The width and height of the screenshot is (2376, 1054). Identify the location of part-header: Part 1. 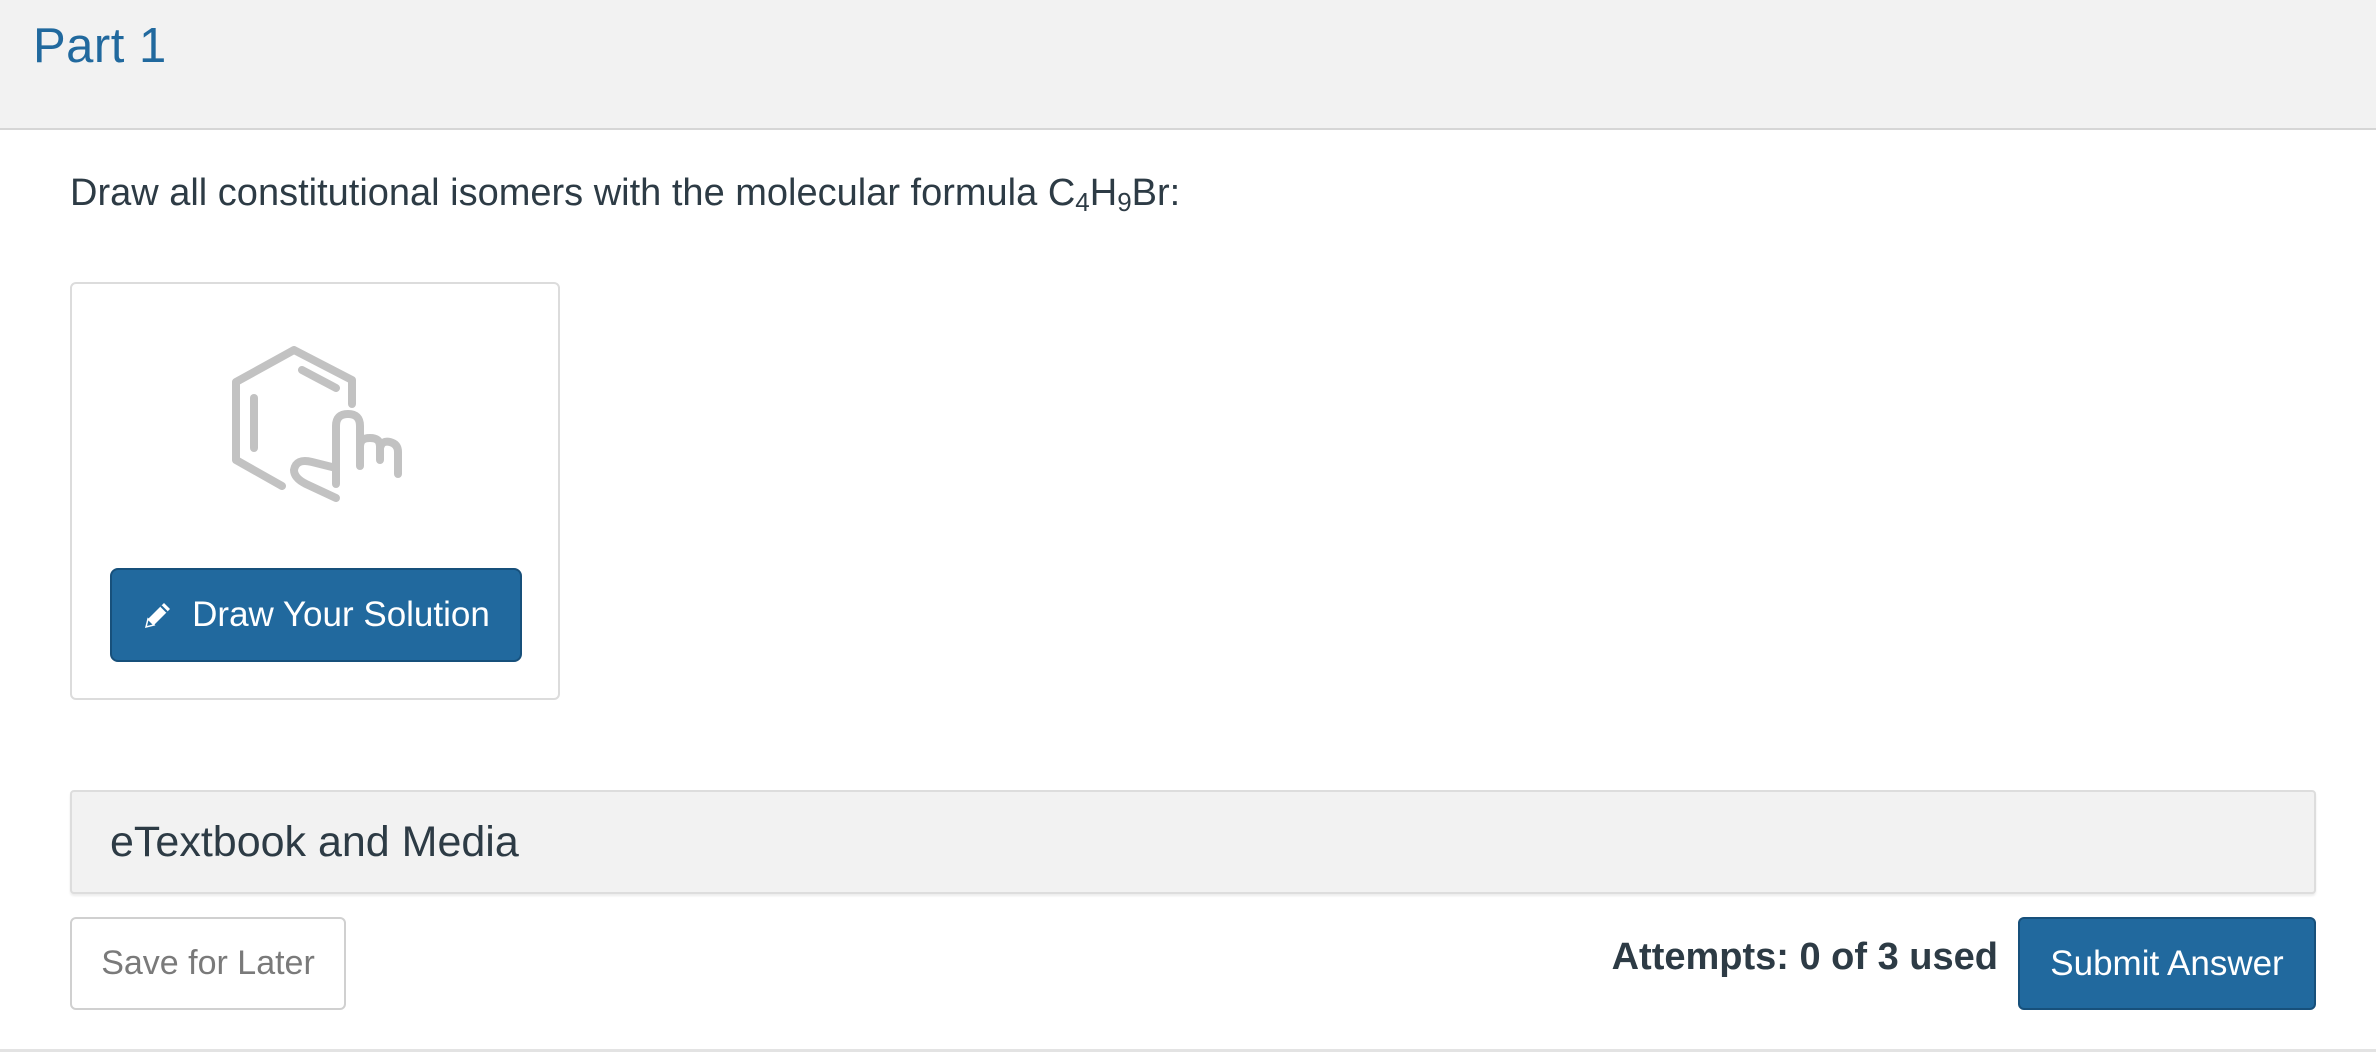
(1188, 65).